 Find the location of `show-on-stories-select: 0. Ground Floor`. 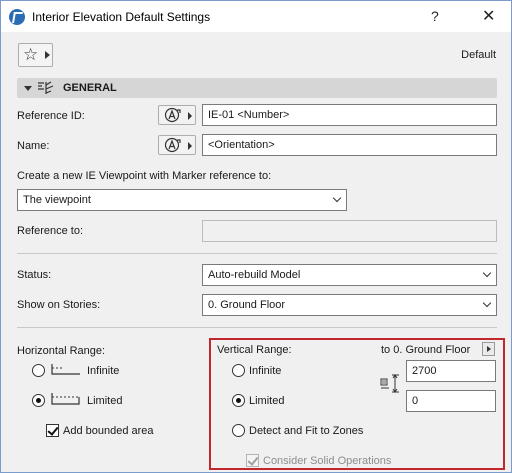

show-on-stories-select: 0. Ground Floor is located at coordinates (349, 305).